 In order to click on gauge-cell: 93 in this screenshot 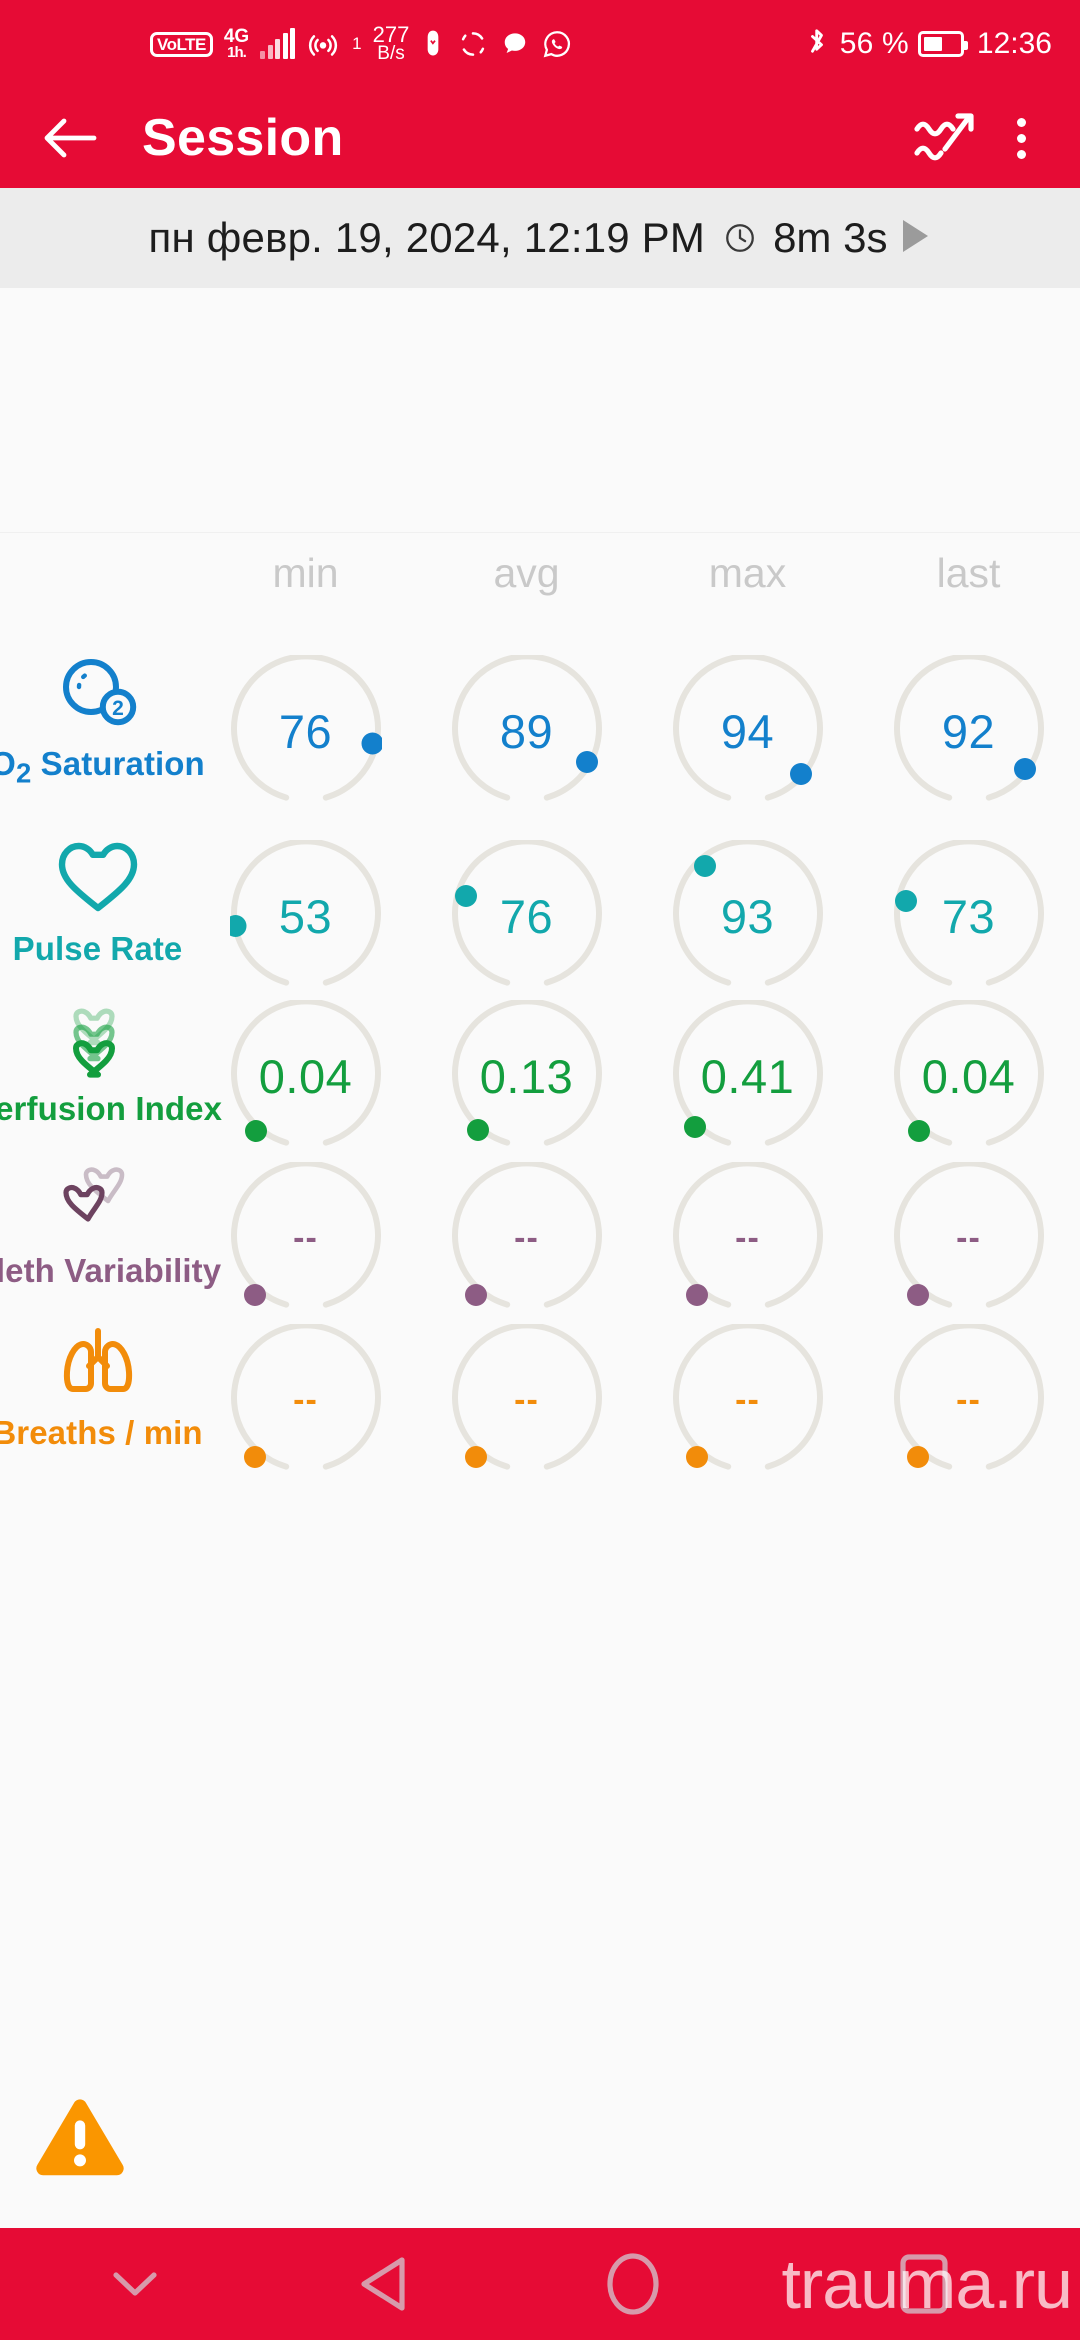, I will do `click(747, 921)`.